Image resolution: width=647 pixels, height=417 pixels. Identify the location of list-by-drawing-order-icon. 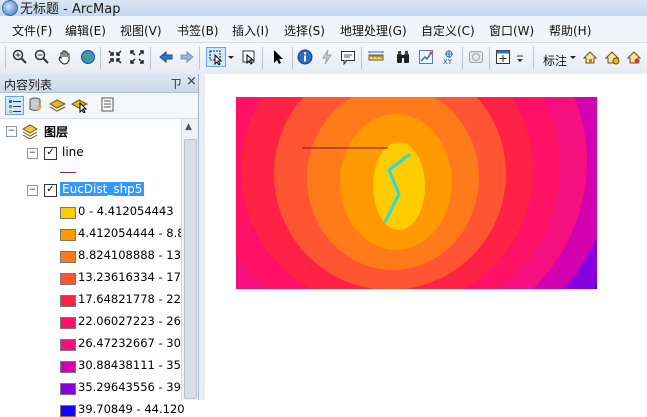
(14, 105).